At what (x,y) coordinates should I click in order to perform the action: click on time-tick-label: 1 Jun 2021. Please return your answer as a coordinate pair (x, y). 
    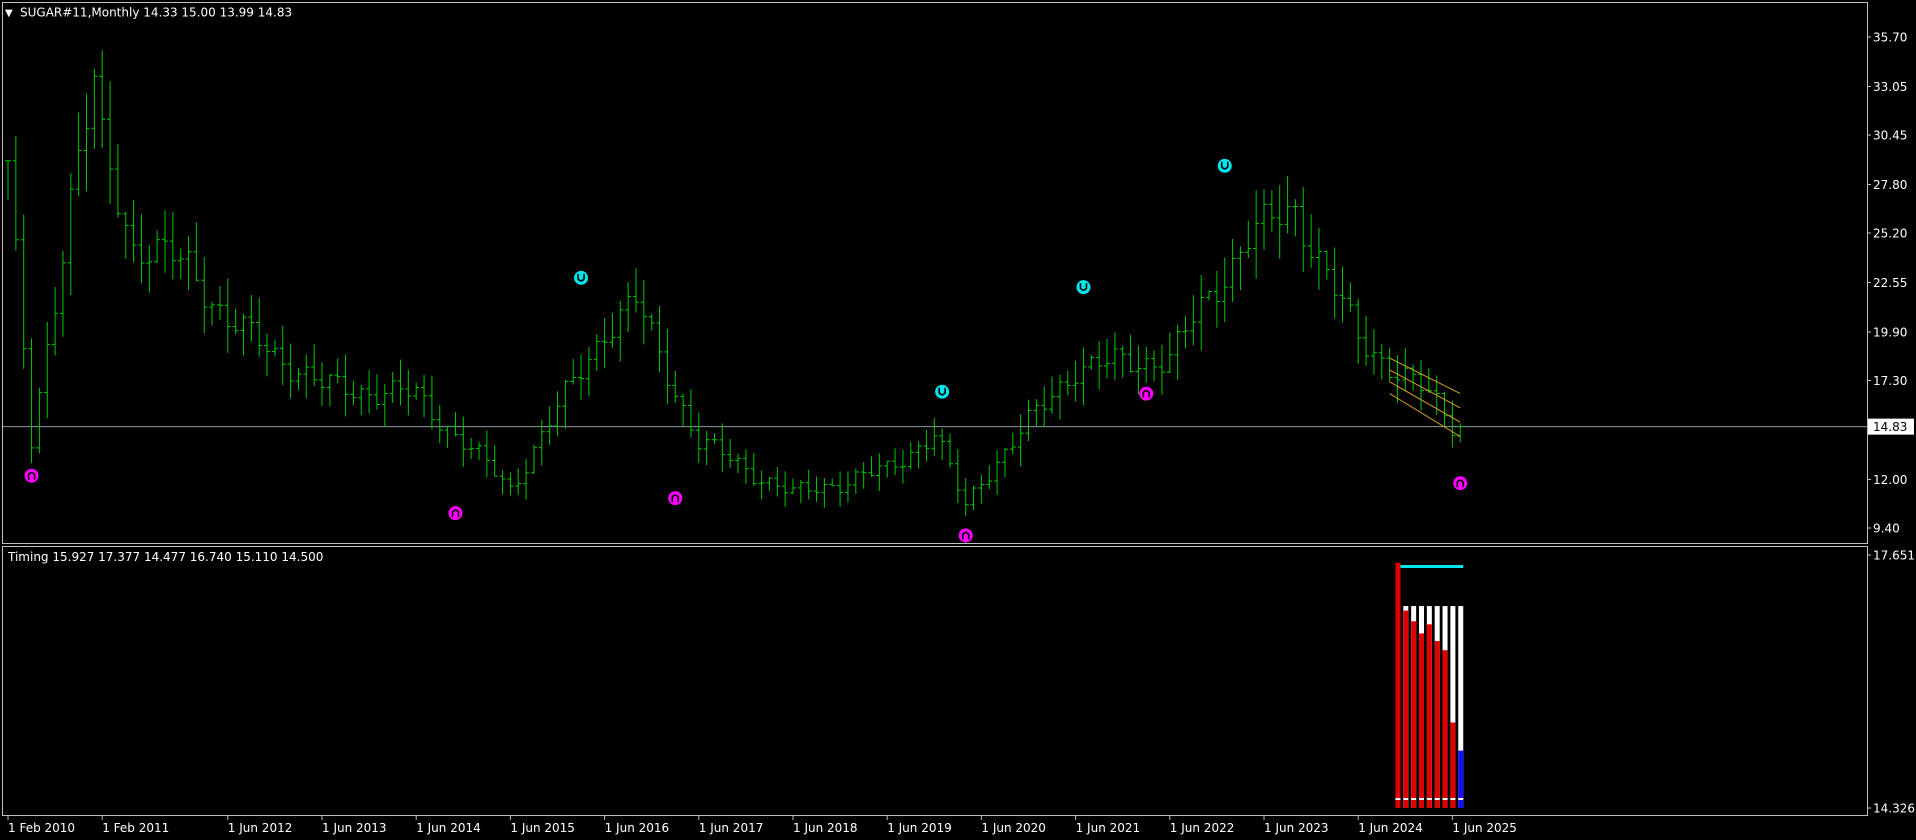
    Looking at the image, I should click on (1108, 828).